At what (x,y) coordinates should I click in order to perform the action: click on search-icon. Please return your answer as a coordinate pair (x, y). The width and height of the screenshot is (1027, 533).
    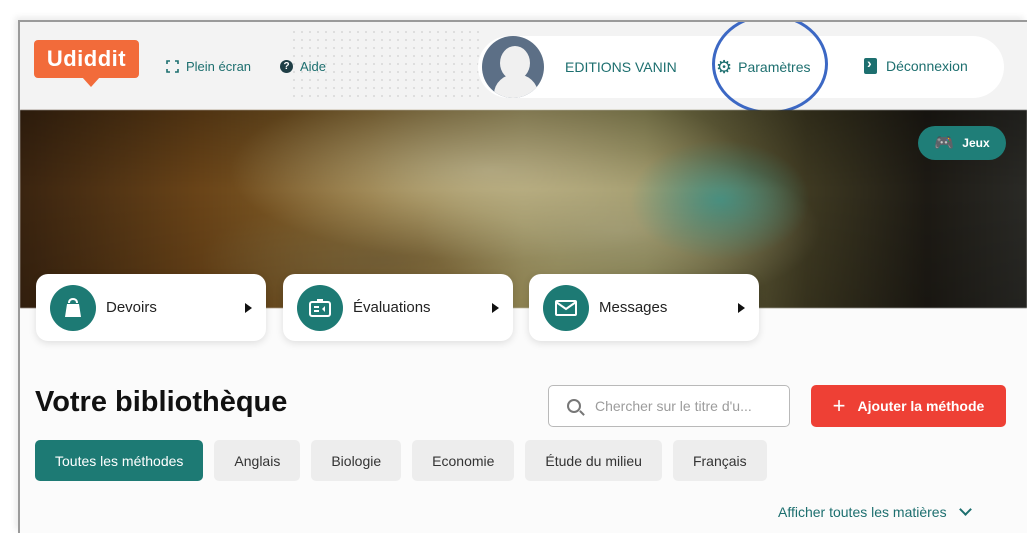
    Looking at the image, I should click on (574, 406).